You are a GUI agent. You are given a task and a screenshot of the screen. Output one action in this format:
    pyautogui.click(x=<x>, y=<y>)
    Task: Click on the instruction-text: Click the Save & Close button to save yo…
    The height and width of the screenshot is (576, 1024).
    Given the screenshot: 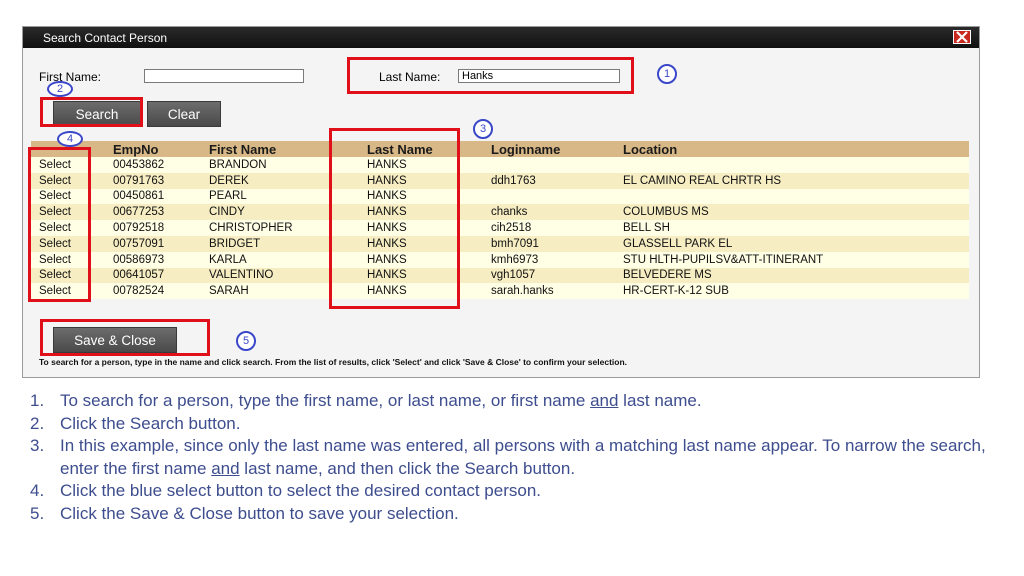 What is the action you would take?
    pyautogui.click(x=259, y=513)
    